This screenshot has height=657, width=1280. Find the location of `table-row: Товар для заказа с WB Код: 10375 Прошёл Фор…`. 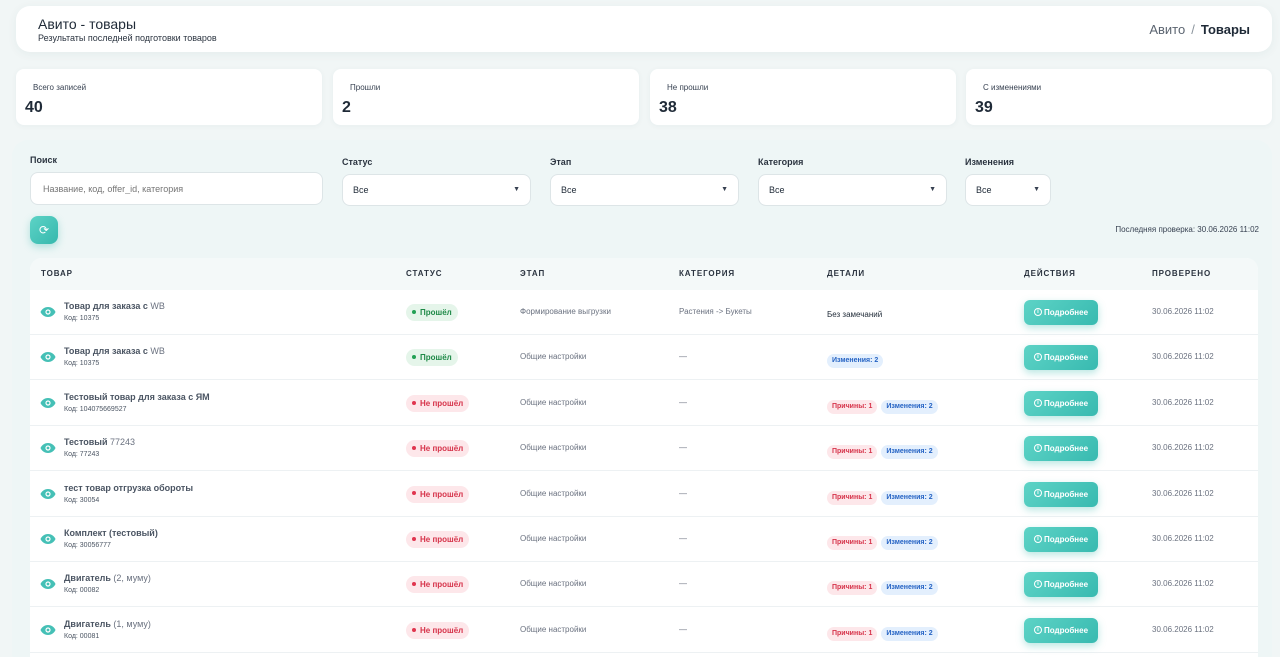

table-row: Товар для заказа с WB Код: 10375 Прошёл Фор… is located at coordinates (644, 312).